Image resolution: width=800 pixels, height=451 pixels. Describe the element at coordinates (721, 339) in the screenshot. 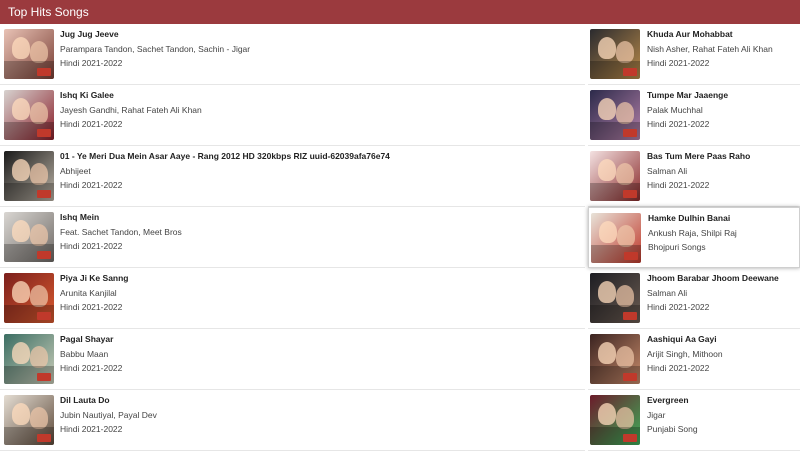

I see `song-title: Aashiqui Aa Gayi` at that location.